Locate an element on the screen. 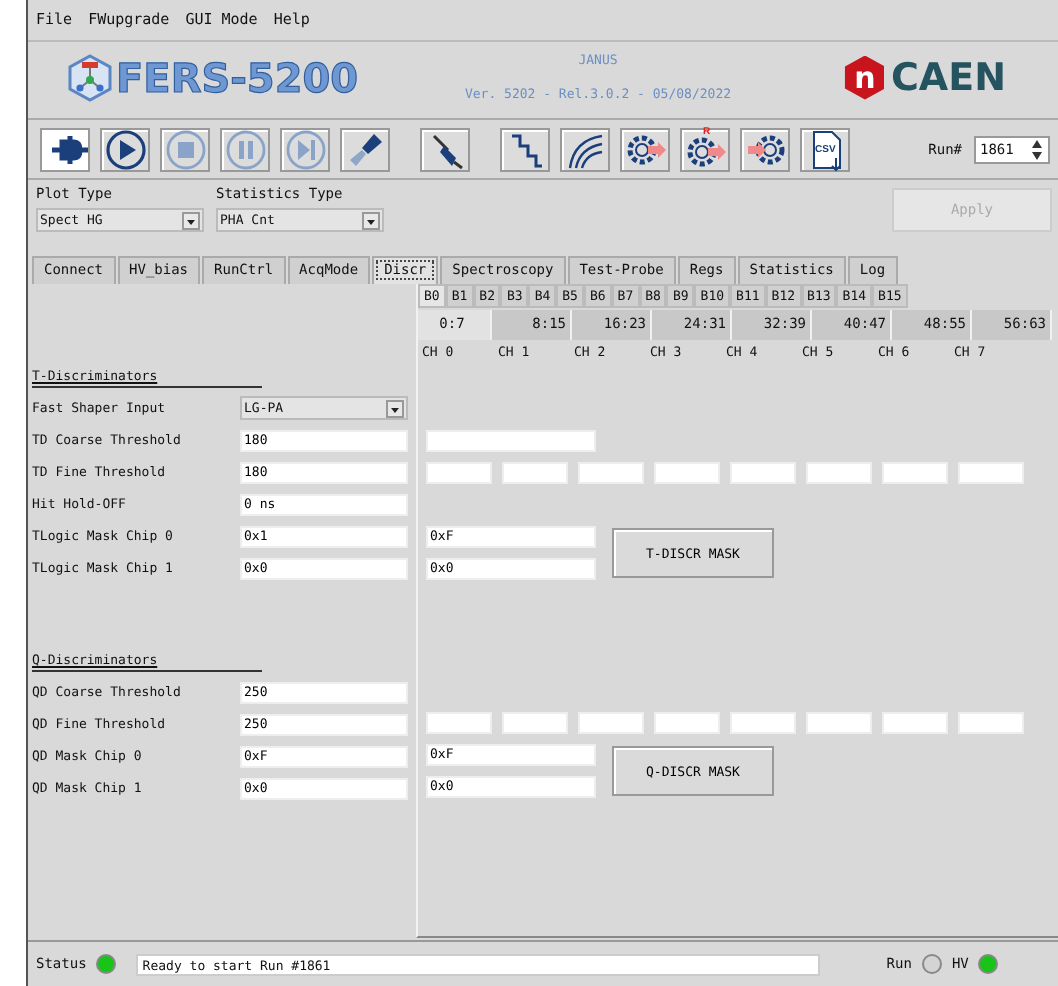 The height and width of the screenshot is (986, 1058). pause-icon is located at coordinates (245, 149).